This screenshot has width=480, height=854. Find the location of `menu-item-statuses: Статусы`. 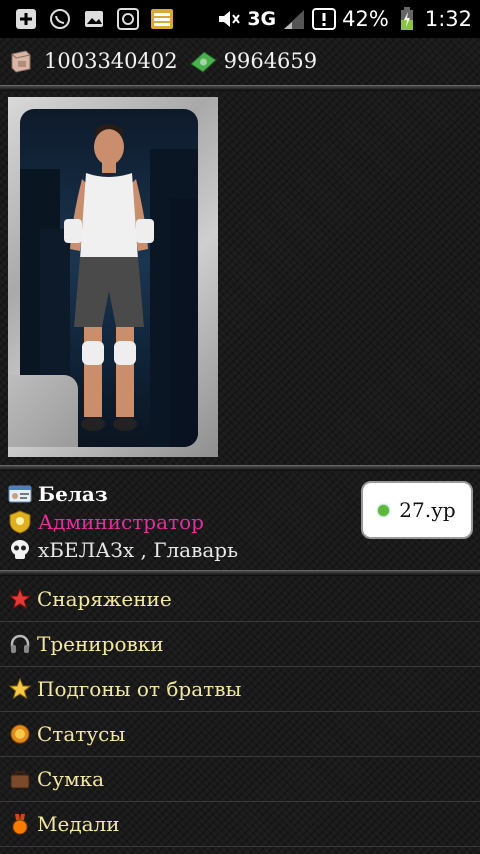

menu-item-statuses: Статусы is located at coordinates (240, 734).